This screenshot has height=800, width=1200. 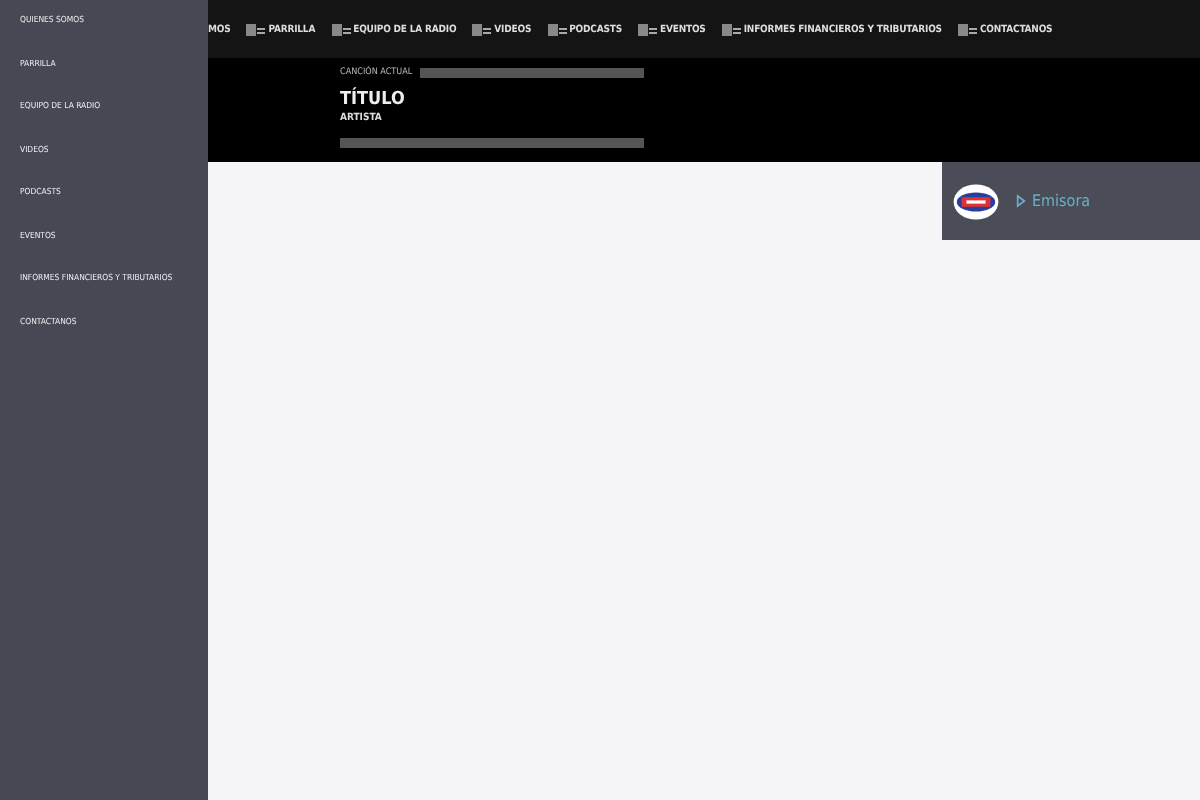 What do you see at coordinates (976, 201) in the screenshot?
I see `station-logo-icon` at bounding box center [976, 201].